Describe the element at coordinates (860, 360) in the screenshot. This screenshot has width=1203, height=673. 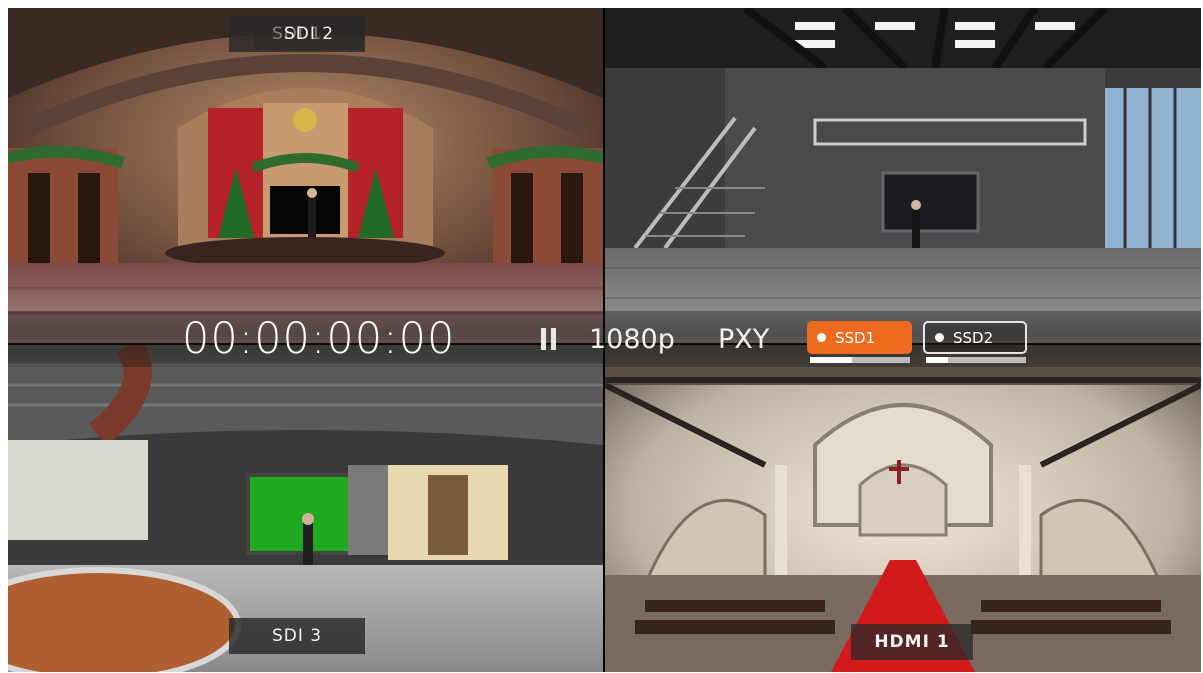
I see `storage-ssd1-level-meter` at that location.